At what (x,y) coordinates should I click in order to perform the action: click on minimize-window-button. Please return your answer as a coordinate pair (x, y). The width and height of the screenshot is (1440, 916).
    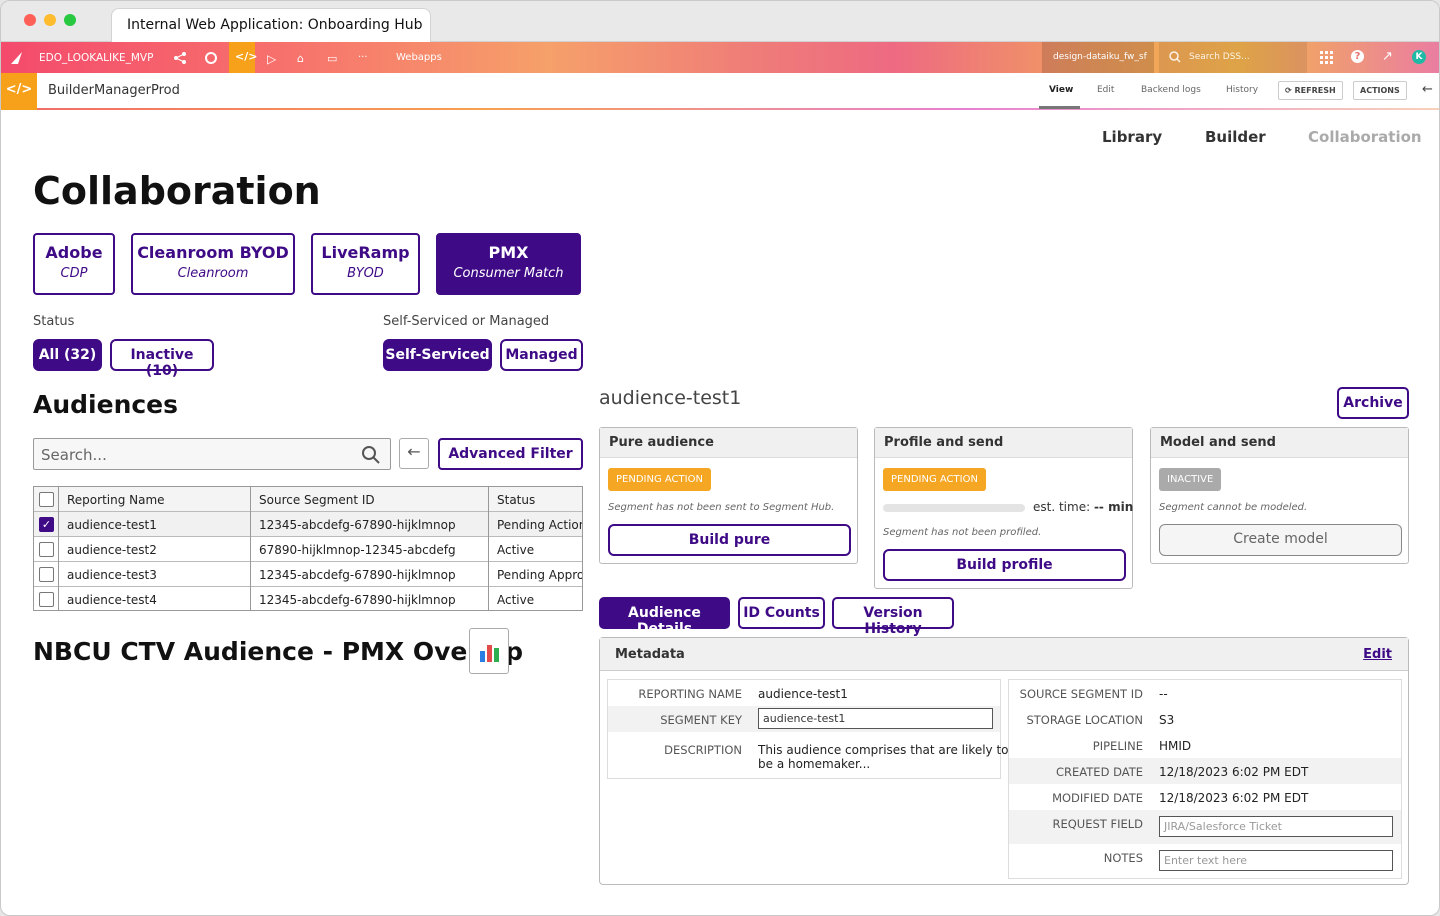
    Looking at the image, I should click on (50, 20).